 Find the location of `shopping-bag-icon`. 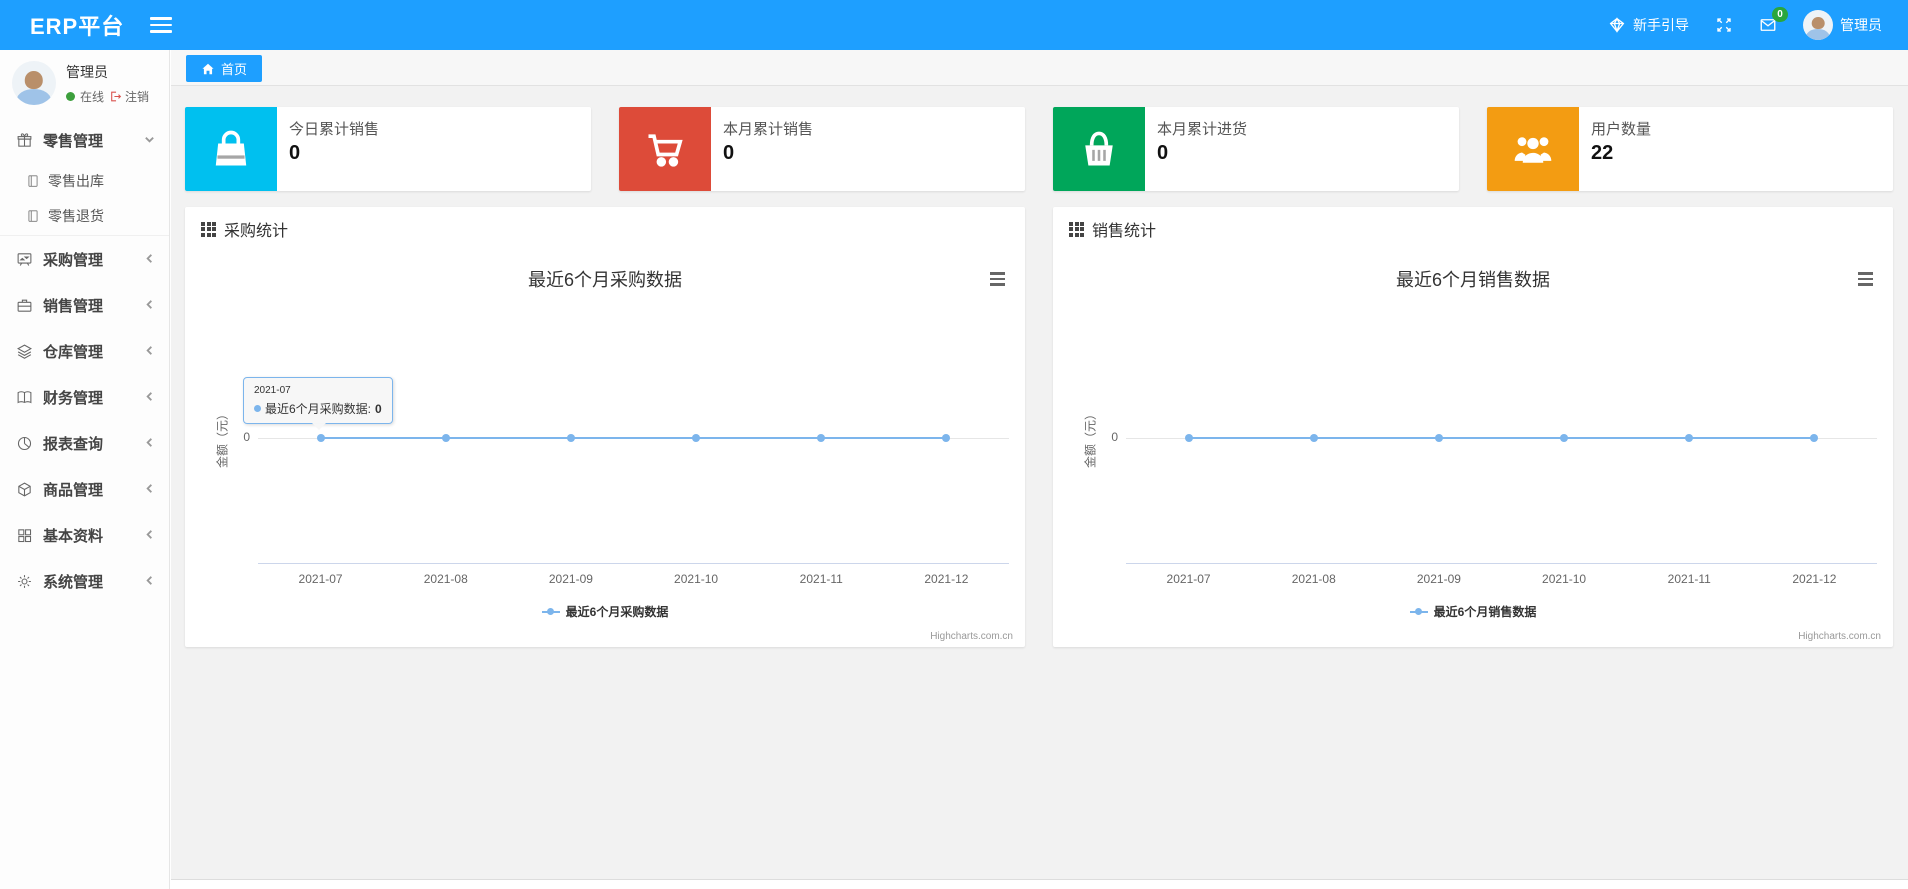

shopping-bag-icon is located at coordinates (231, 148).